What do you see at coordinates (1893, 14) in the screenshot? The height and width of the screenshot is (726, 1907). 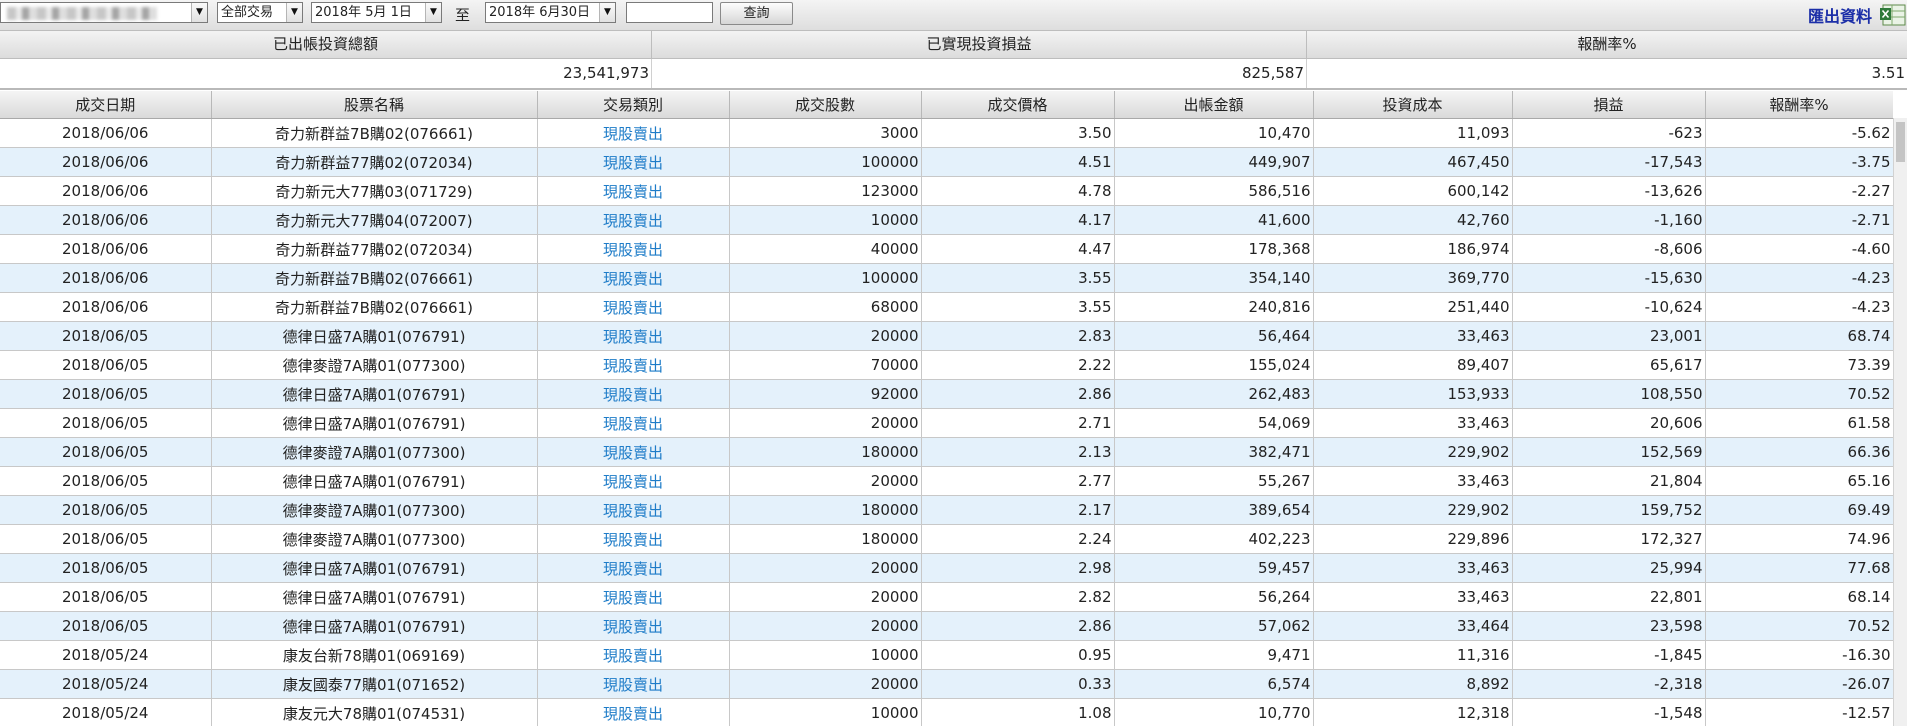 I see `excel-icon` at bounding box center [1893, 14].